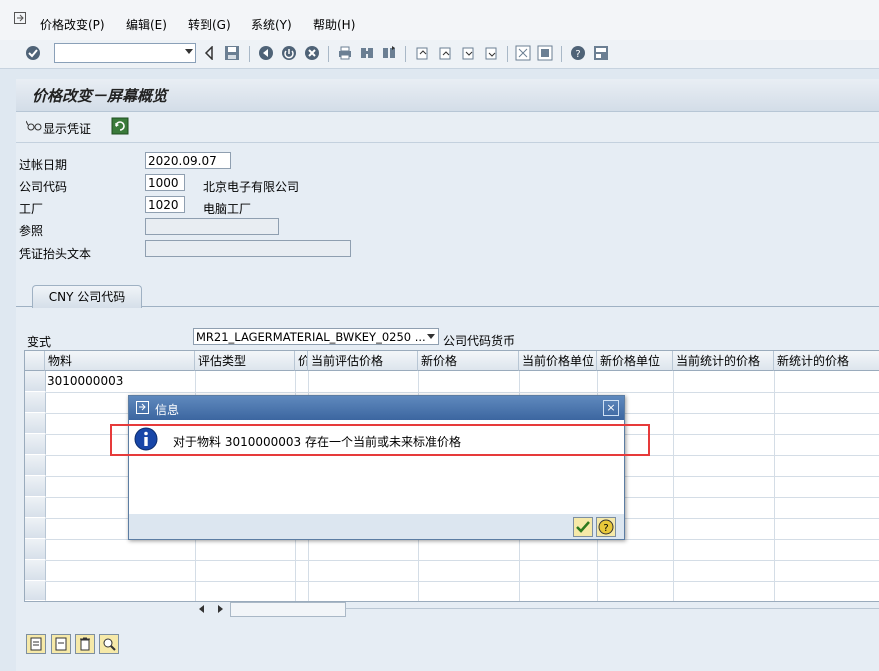 The height and width of the screenshot is (671, 879). What do you see at coordinates (43, 187) in the screenshot?
I see `company-code-label: 公司代码` at bounding box center [43, 187].